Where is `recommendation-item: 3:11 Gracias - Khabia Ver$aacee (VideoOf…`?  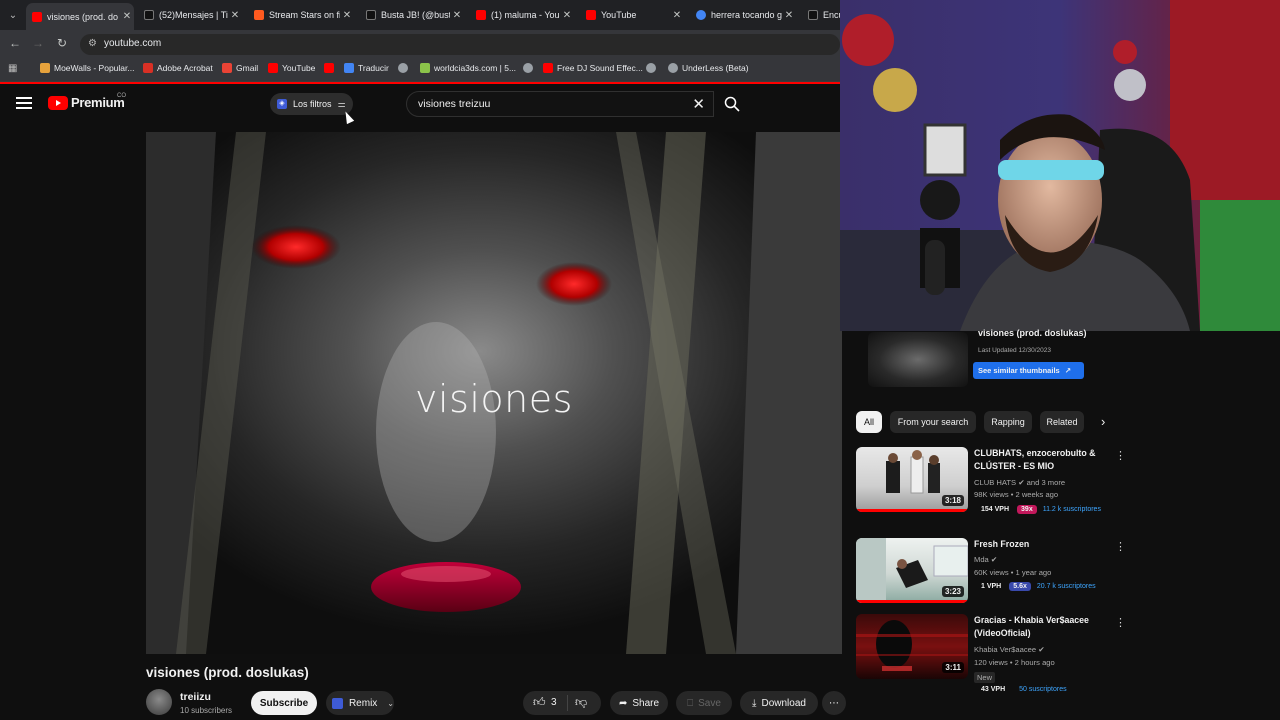 recommendation-item: 3:11 Gracias - Khabia Ver$aacee (VideoOf… is located at coordinates (996, 653).